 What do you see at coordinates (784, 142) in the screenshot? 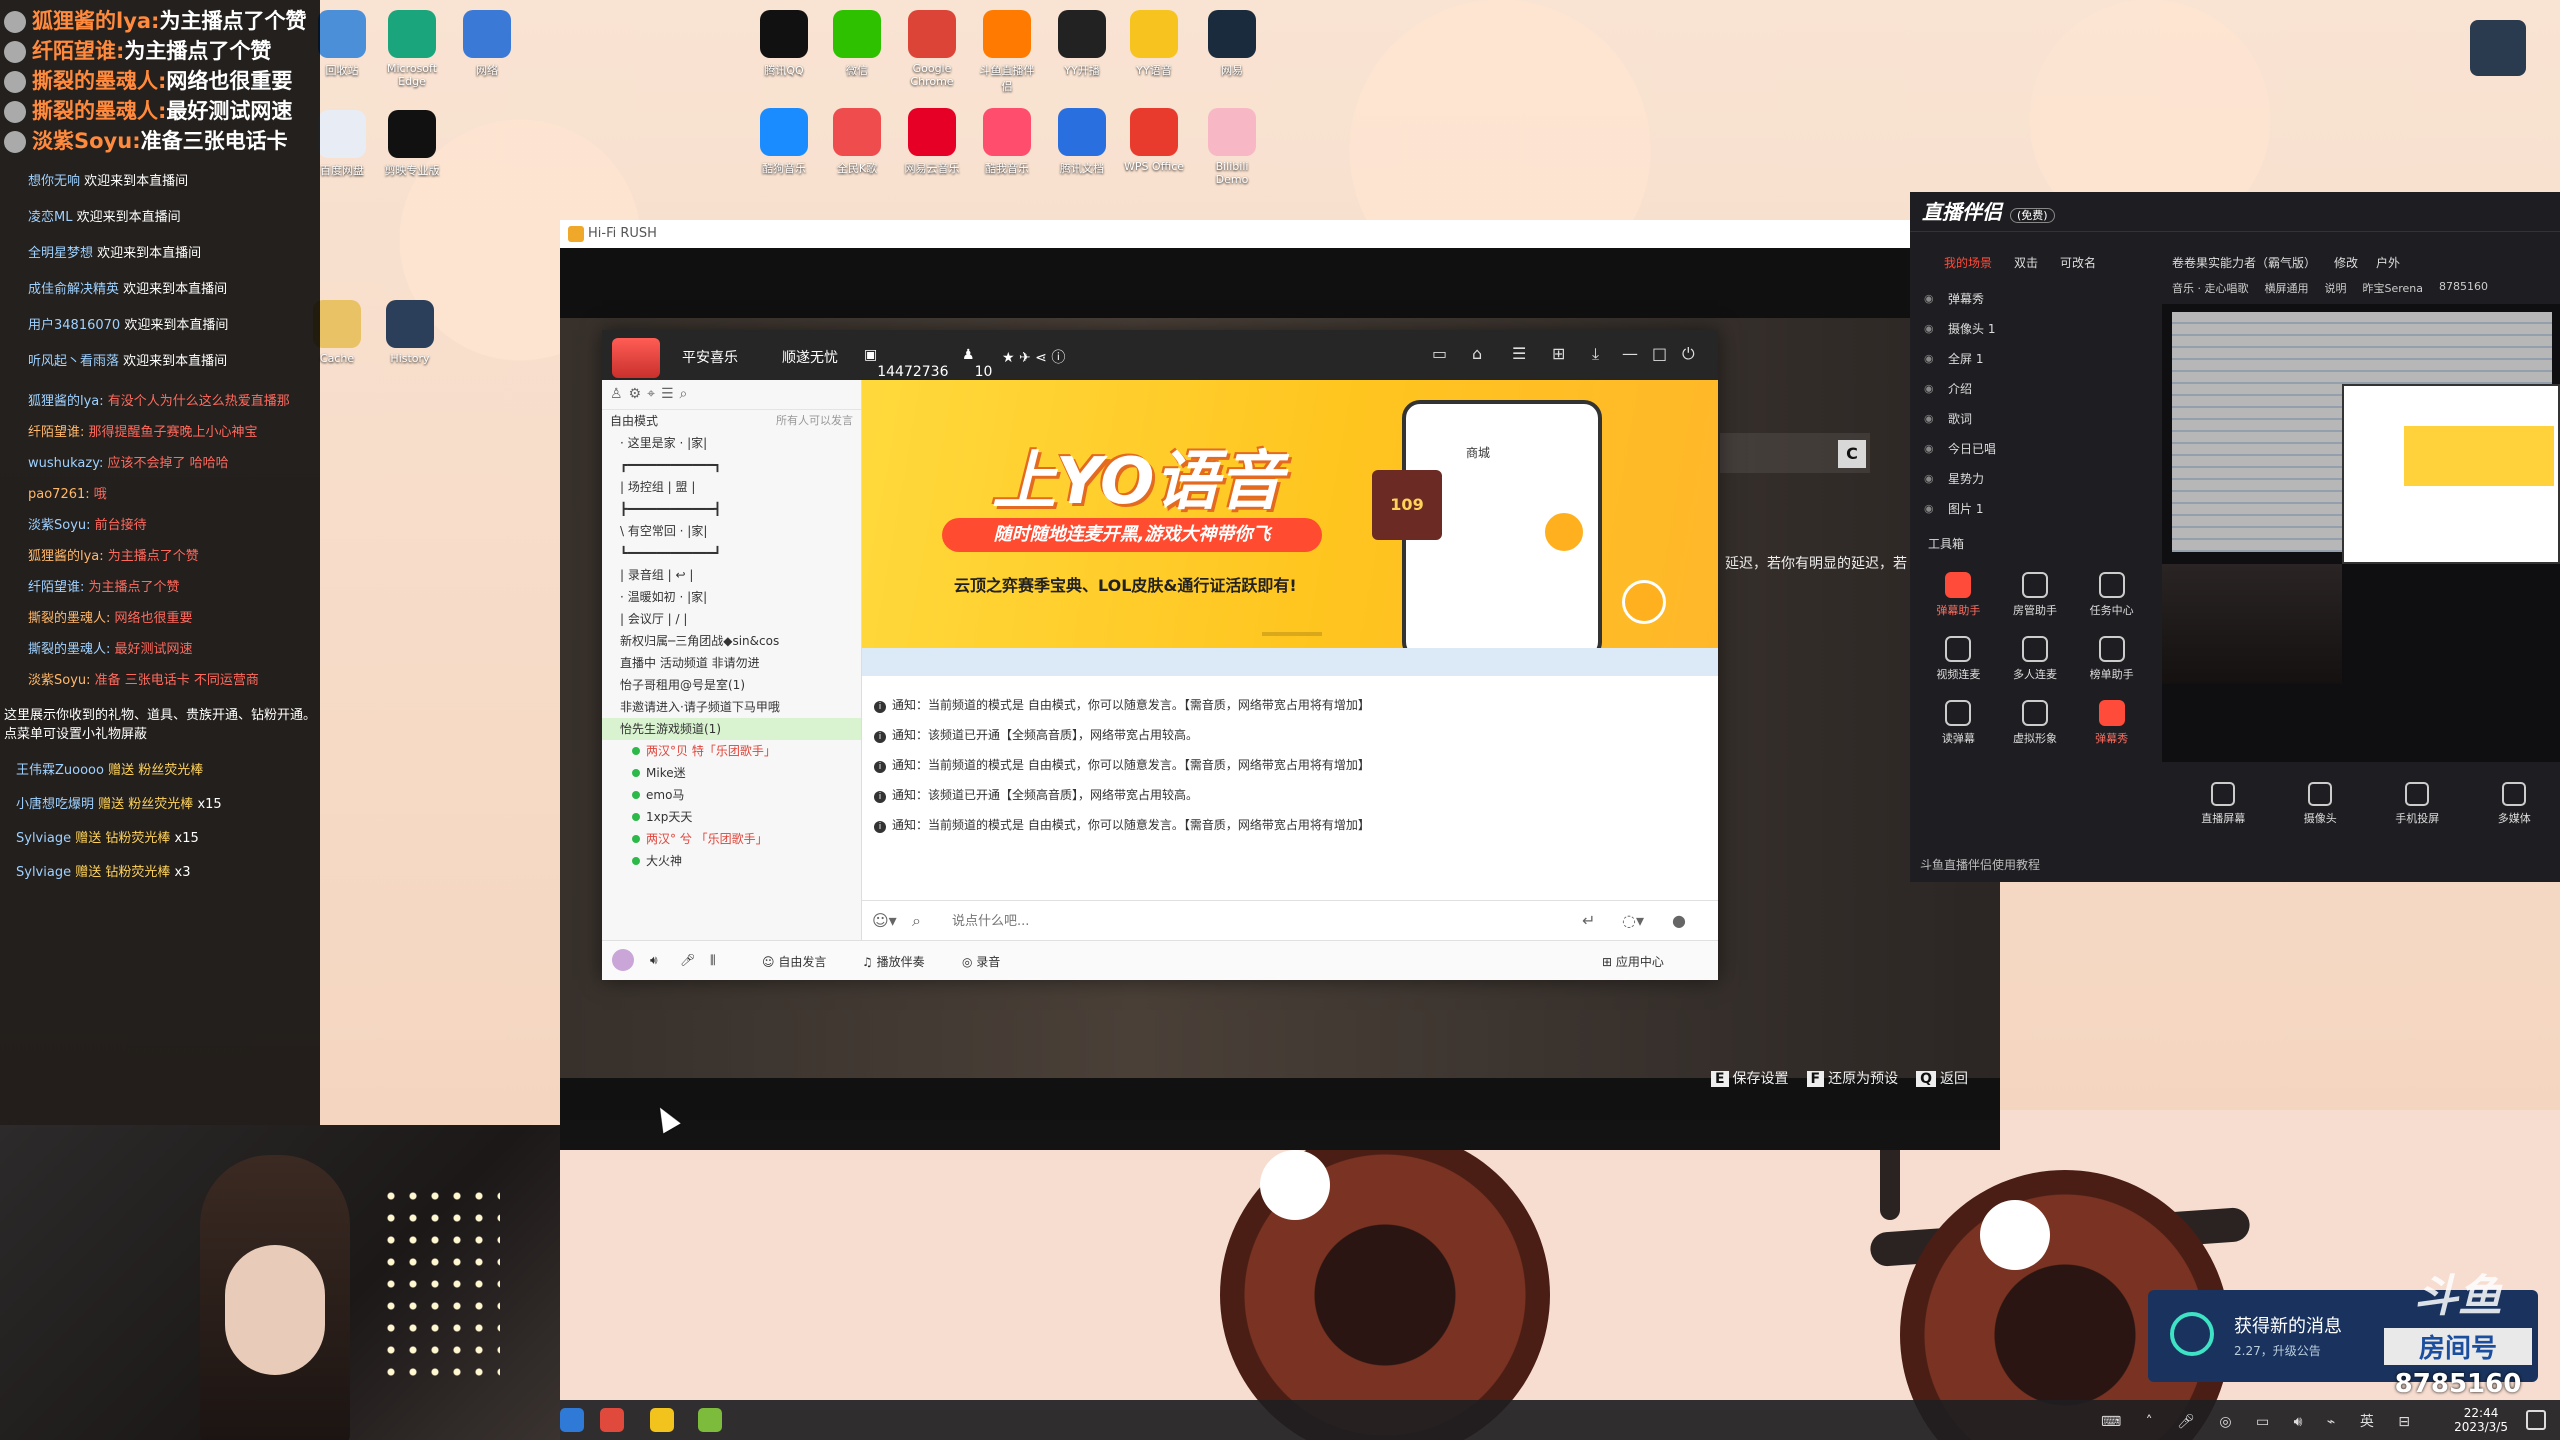
I see `desktop-shortcut-kugou: 酷狗音乐` at bounding box center [784, 142].